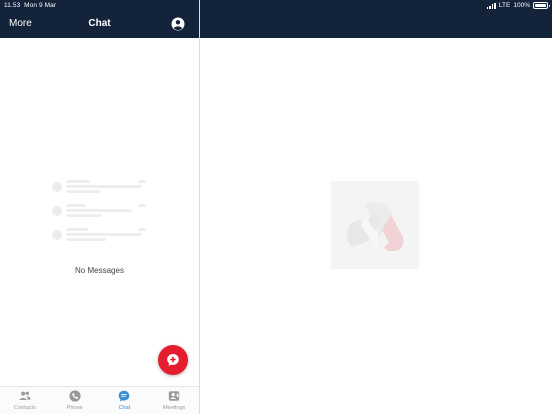  What do you see at coordinates (174, 408) in the screenshot?
I see `tab-label: Meetings` at bounding box center [174, 408].